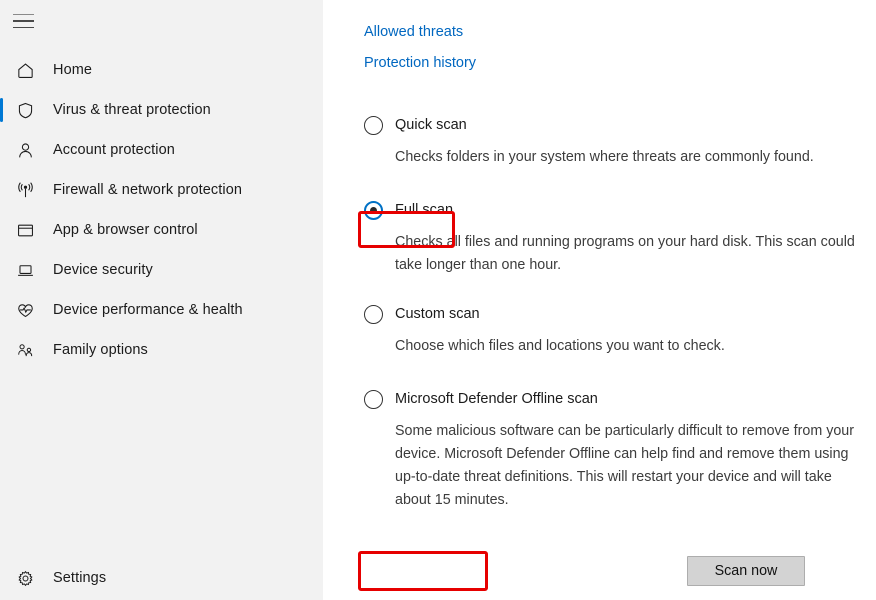  I want to click on sidebar-item-app-browser-control: App & browser control, so click(161, 230).